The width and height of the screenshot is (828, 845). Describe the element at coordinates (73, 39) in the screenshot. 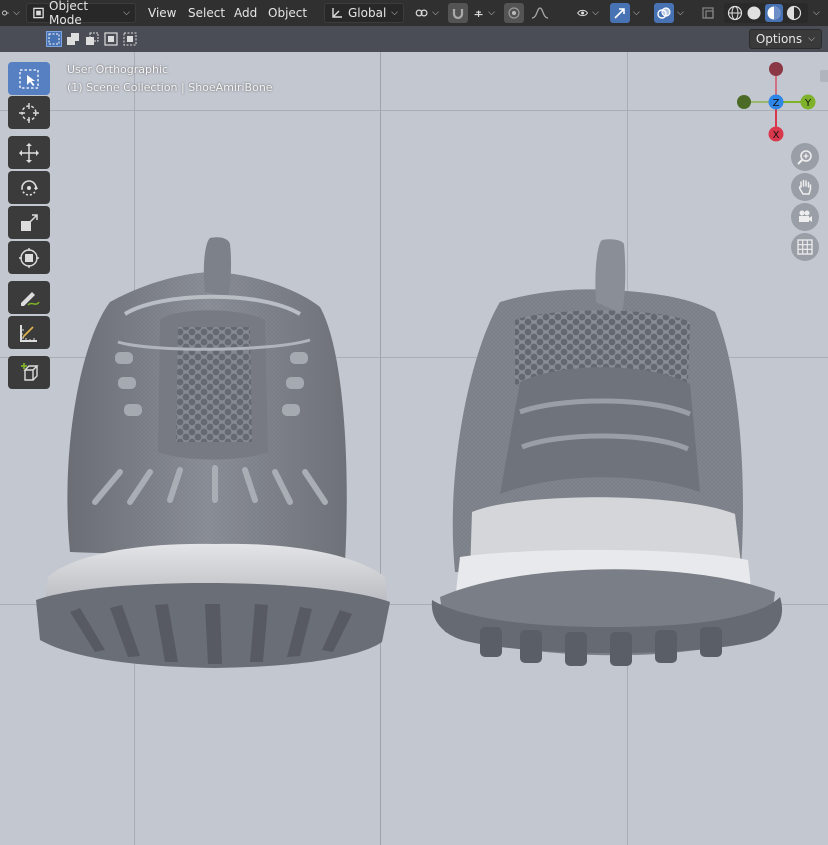

I see `selection-mode-extend-icon` at that location.